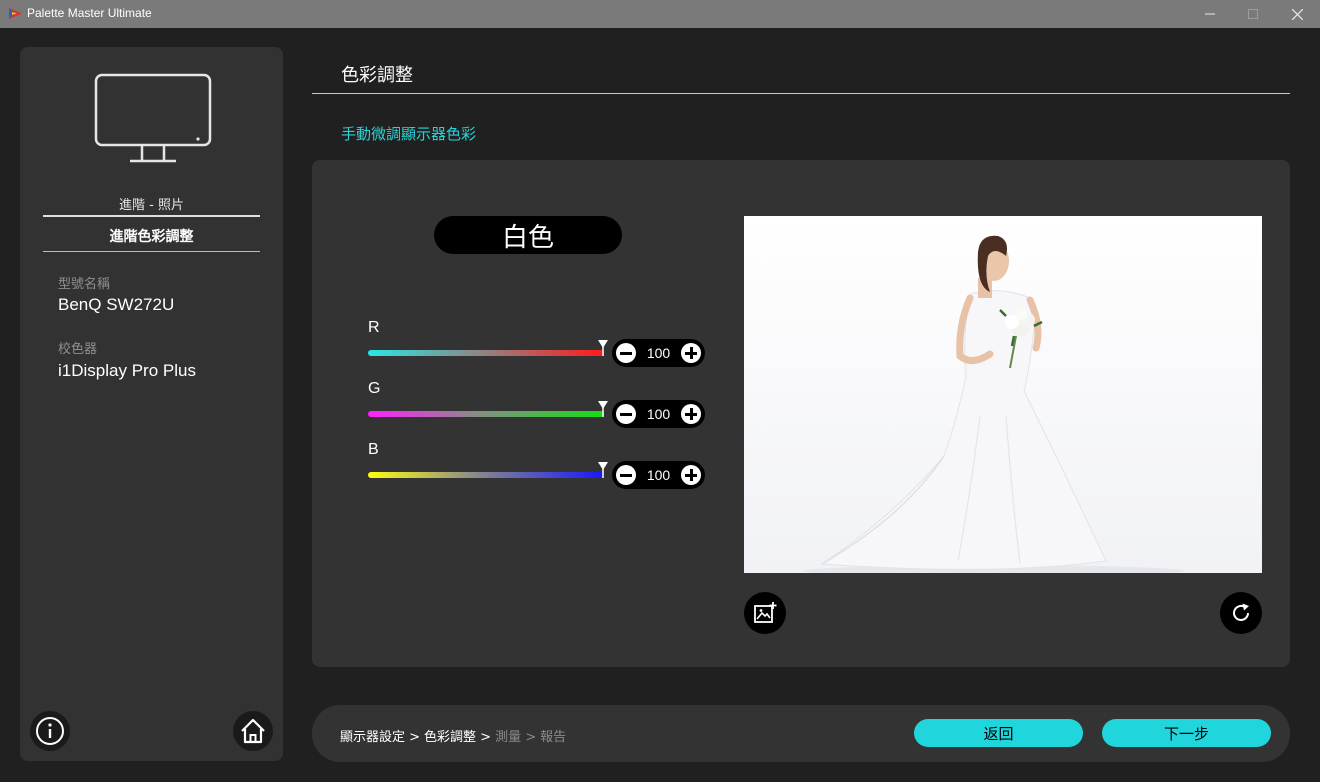 Image resolution: width=1320 pixels, height=782 pixels. I want to click on channel-label-b: B, so click(373, 449).